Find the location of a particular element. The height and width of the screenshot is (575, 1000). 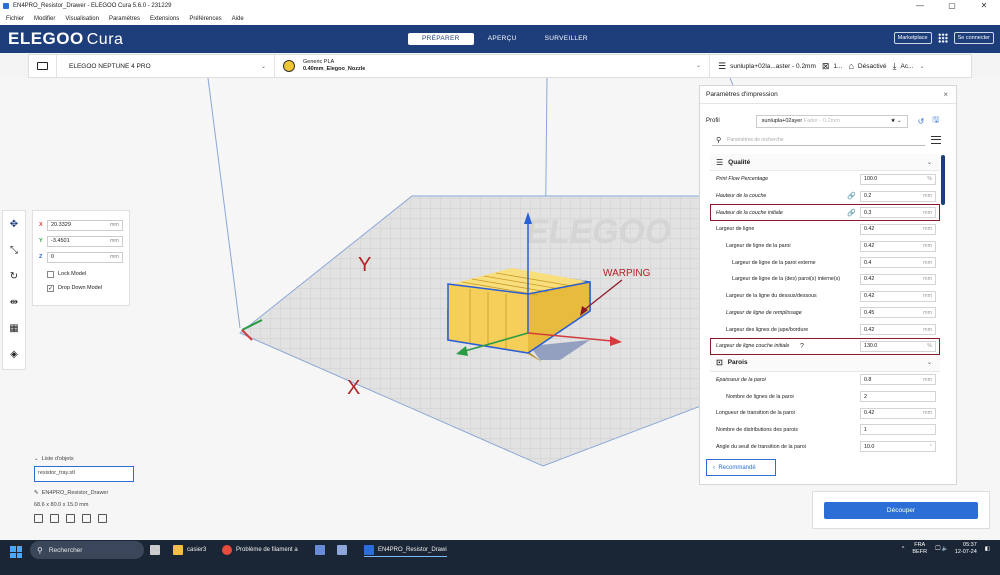

menu-file: Fichier is located at coordinates (15, 19).